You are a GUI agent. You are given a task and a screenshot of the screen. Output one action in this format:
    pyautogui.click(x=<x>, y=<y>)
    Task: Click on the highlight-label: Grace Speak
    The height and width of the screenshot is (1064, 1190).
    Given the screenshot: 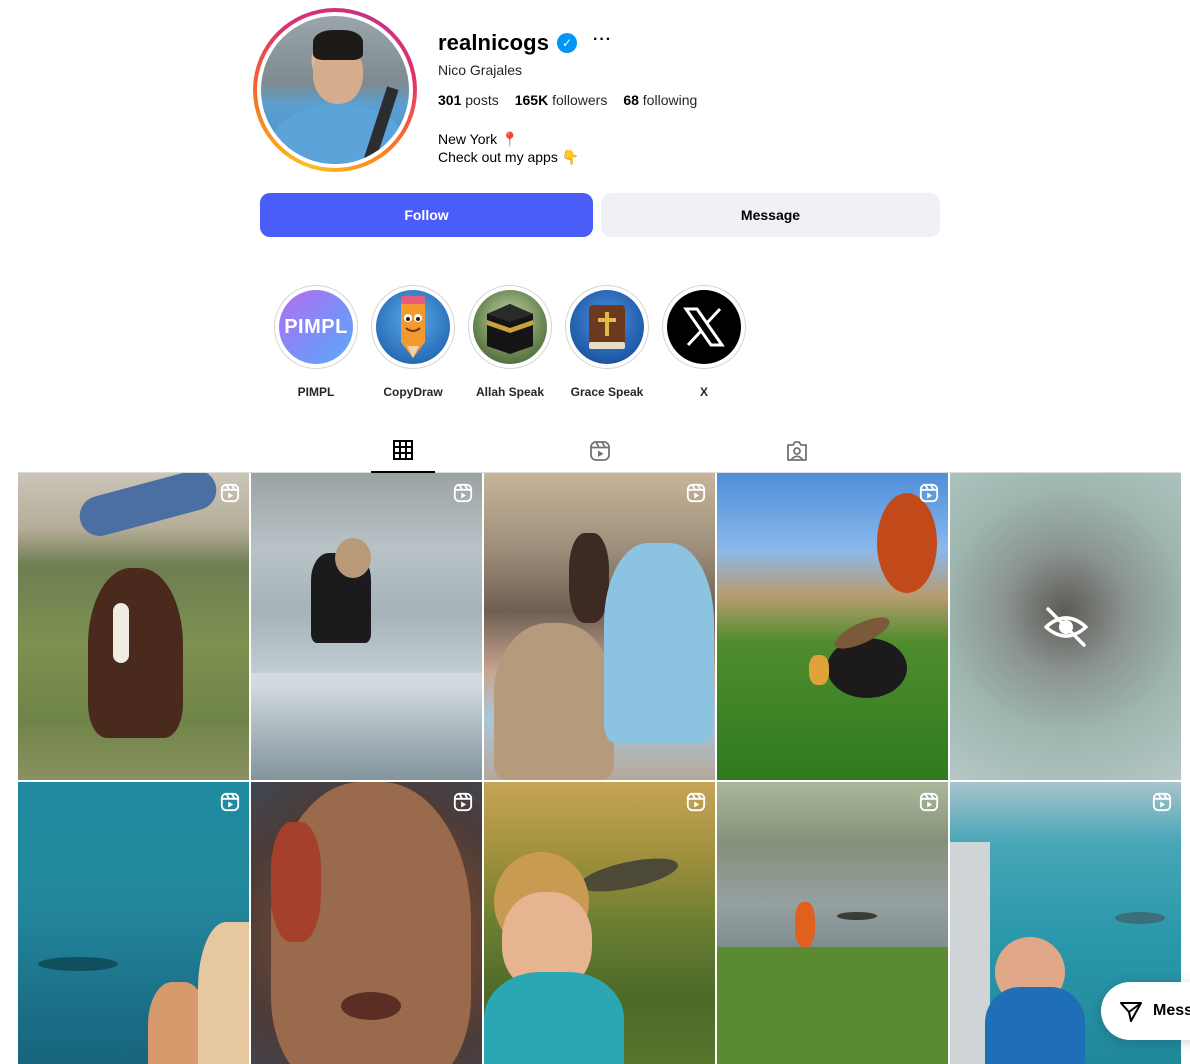 What is the action you would take?
    pyautogui.click(x=607, y=392)
    